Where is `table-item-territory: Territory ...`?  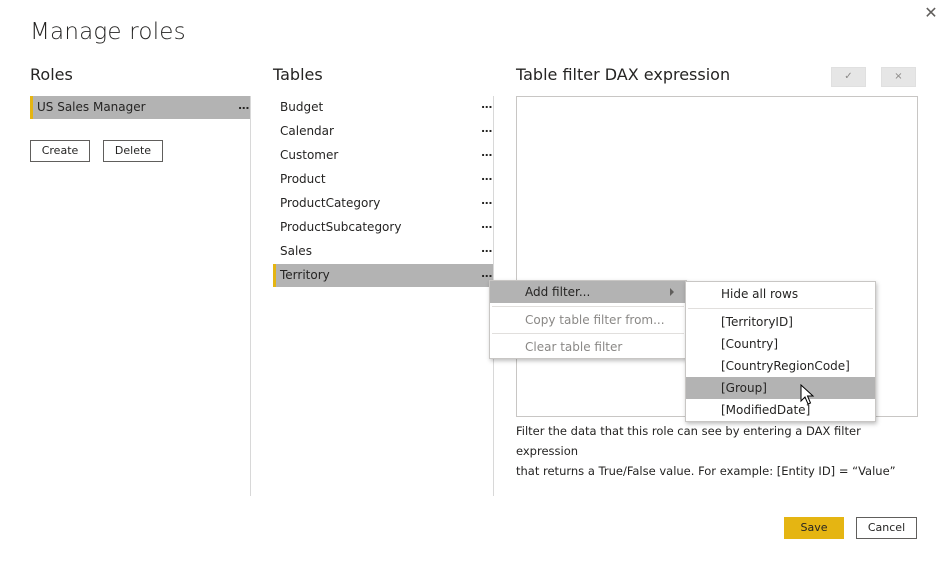 table-item-territory: Territory ... is located at coordinates (383, 275).